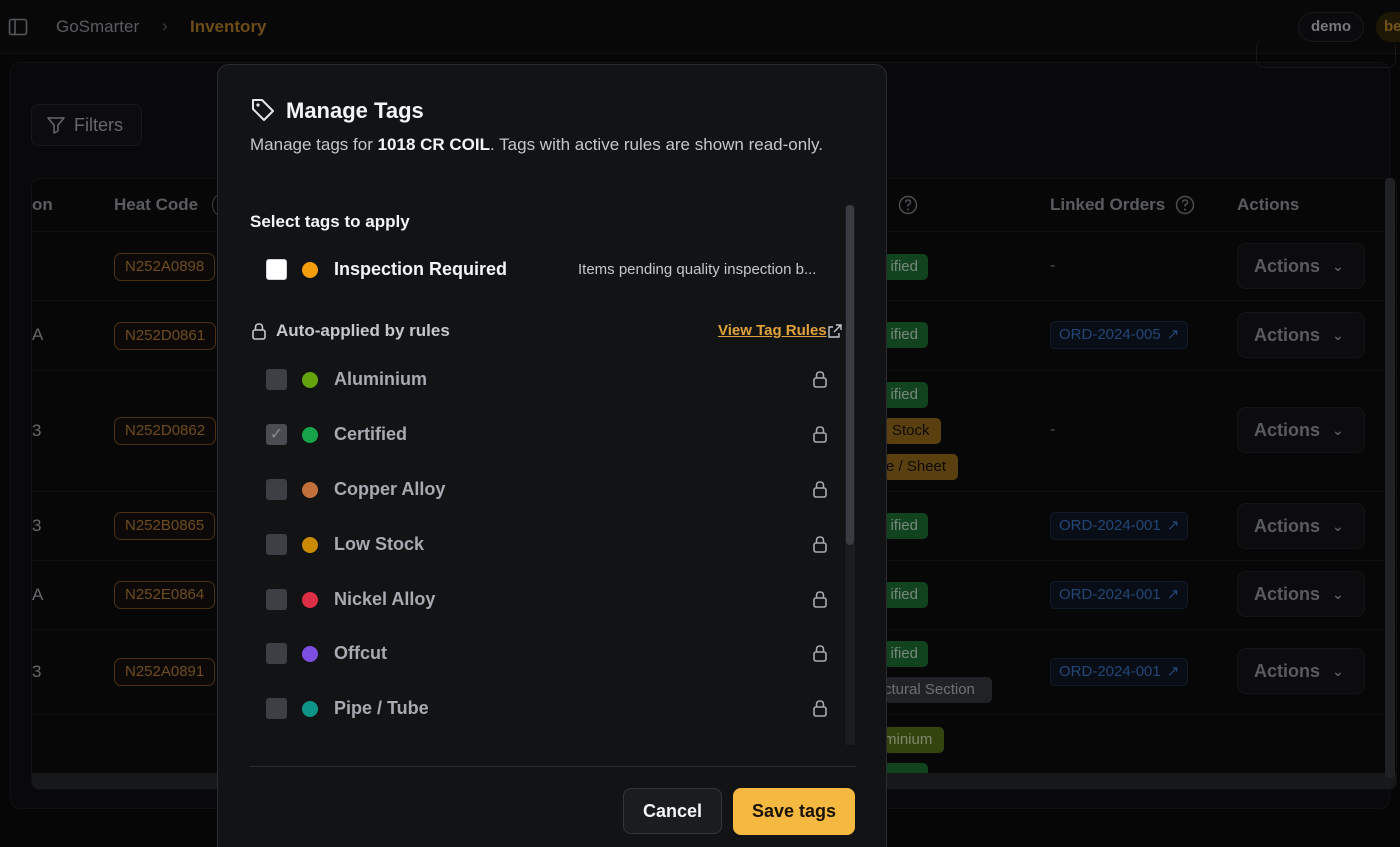 This screenshot has height=847, width=1400. What do you see at coordinates (371, 434) in the screenshot?
I see `tag-label: Certified` at bounding box center [371, 434].